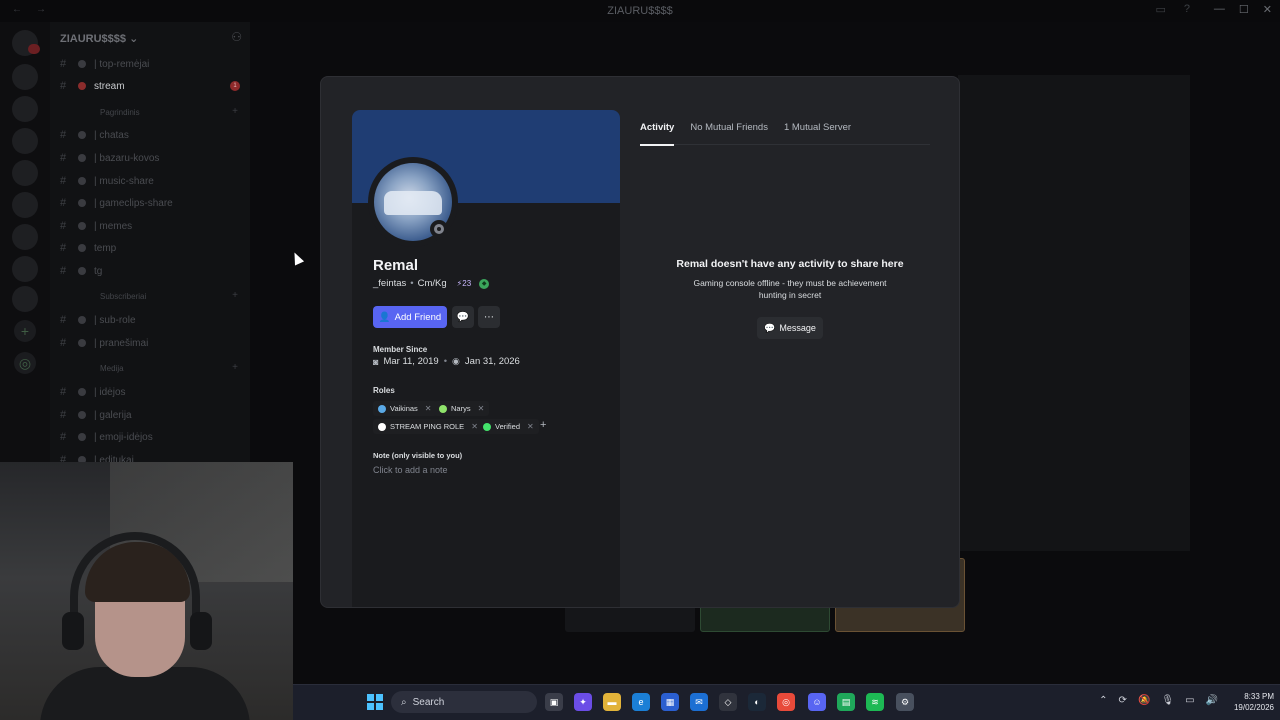 The width and height of the screenshot is (1280, 720). I want to click on channel-label: | editukai, so click(114, 458).